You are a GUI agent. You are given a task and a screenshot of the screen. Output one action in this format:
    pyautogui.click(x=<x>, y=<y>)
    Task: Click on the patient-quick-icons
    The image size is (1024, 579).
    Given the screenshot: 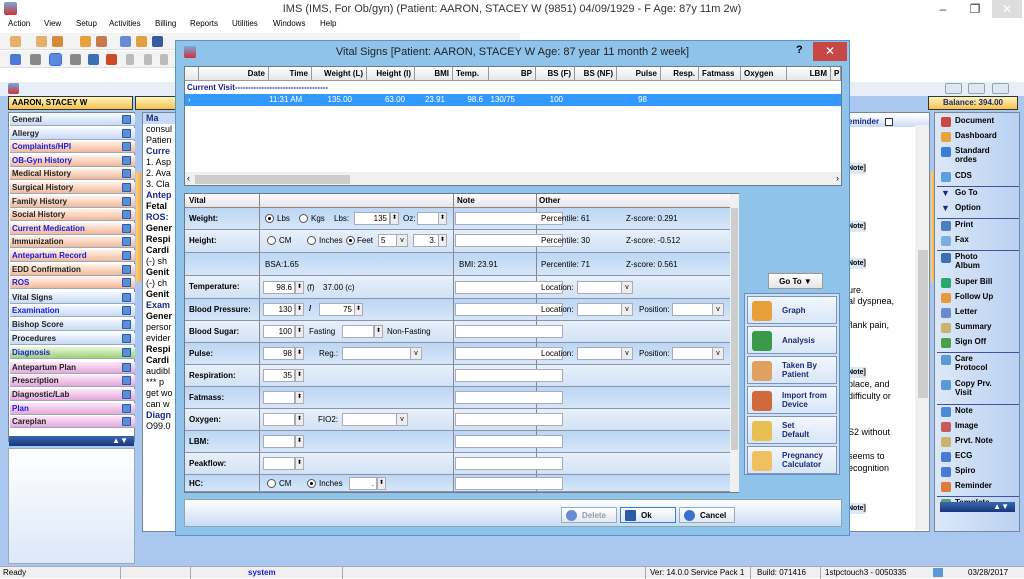 What is the action you would take?
    pyautogui.click(x=157, y=103)
    